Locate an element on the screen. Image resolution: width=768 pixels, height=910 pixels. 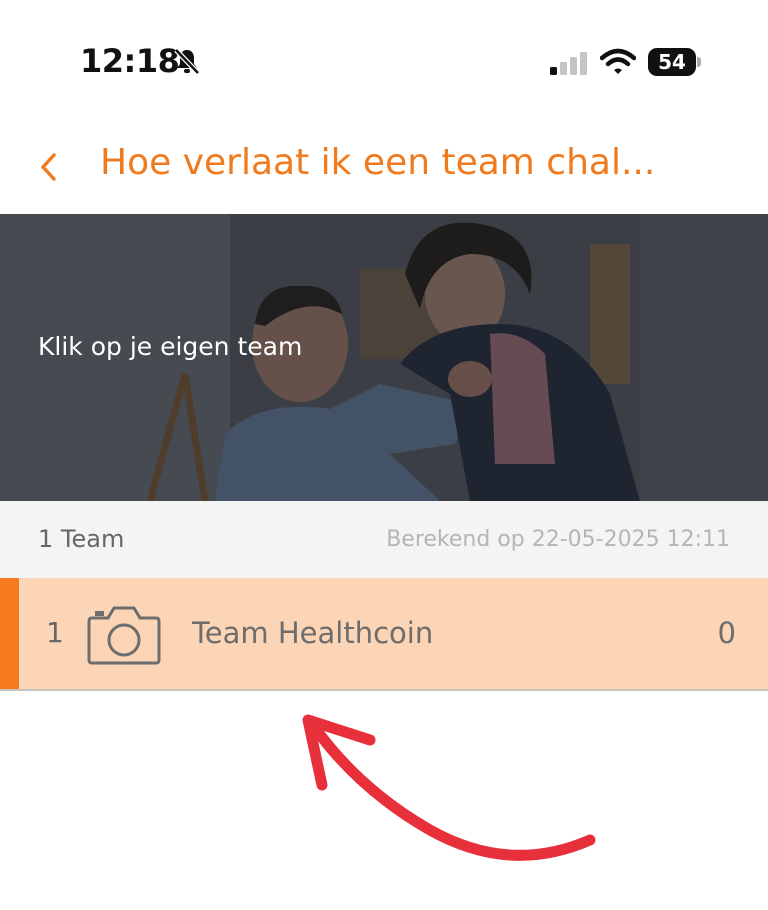
red-arrow-icon is located at coordinates (450, 787).